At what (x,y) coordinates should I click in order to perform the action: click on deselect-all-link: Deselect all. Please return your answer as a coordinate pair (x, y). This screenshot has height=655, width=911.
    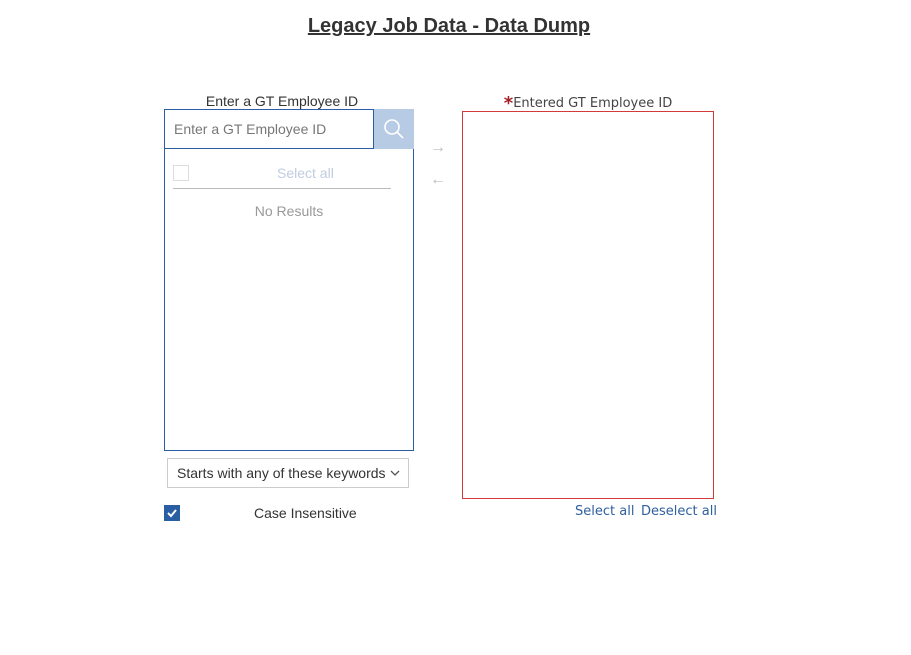
    Looking at the image, I should click on (679, 511).